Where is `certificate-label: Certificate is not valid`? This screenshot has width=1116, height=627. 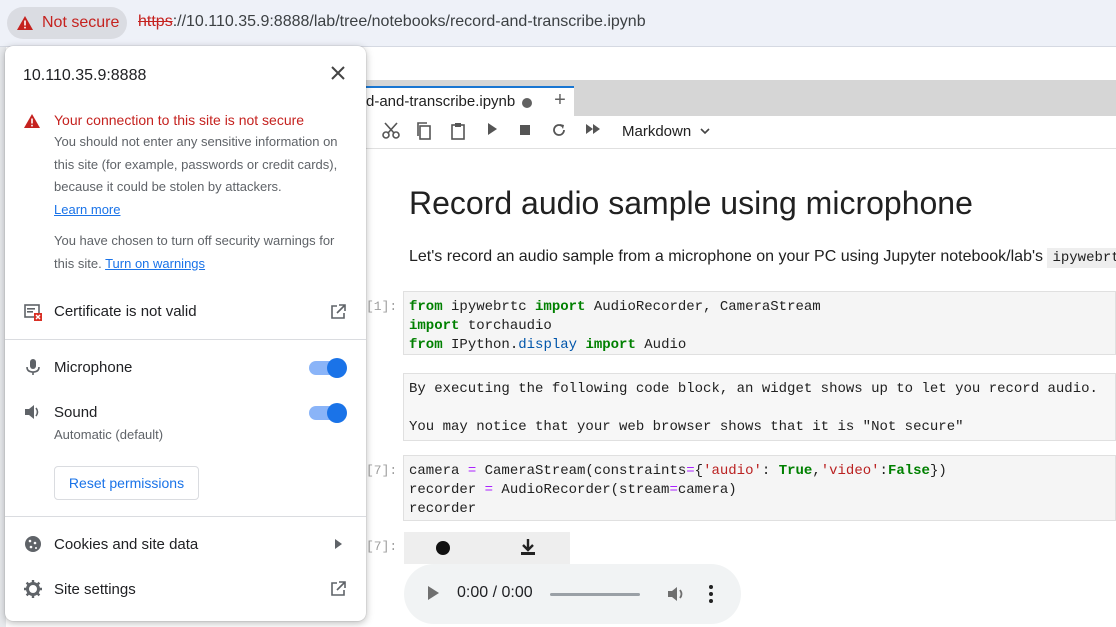 certificate-label: Certificate is not valid is located at coordinates (125, 311).